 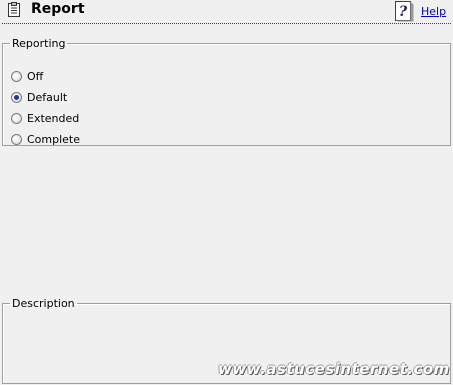 What do you see at coordinates (433, 11) in the screenshot?
I see `help-link: Help` at bounding box center [433, 11].